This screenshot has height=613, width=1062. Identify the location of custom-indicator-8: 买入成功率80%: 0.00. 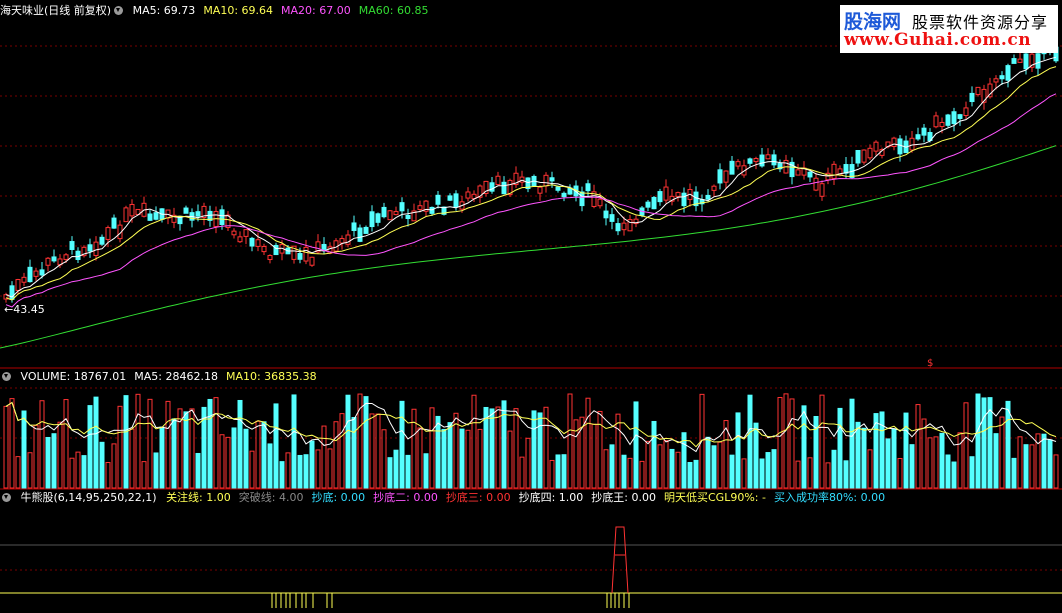
(829, 497).